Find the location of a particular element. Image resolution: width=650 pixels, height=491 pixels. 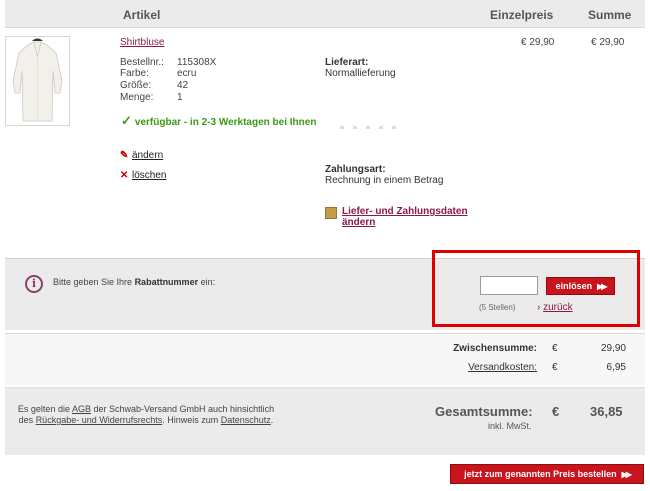

grand-total-label: Gesamtsumme: is located at coordinates (484, 411).